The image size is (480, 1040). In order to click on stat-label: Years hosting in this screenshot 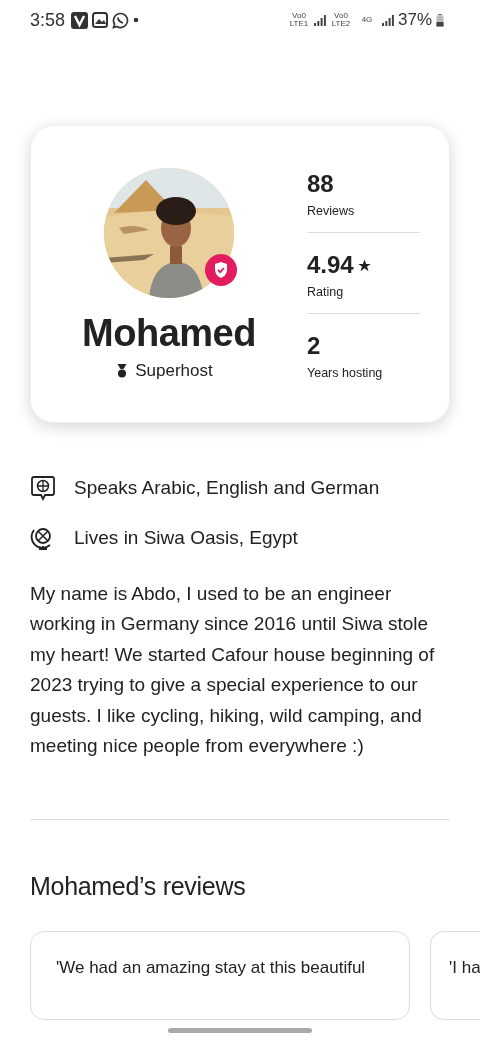, I will do `click(345, 373)`.